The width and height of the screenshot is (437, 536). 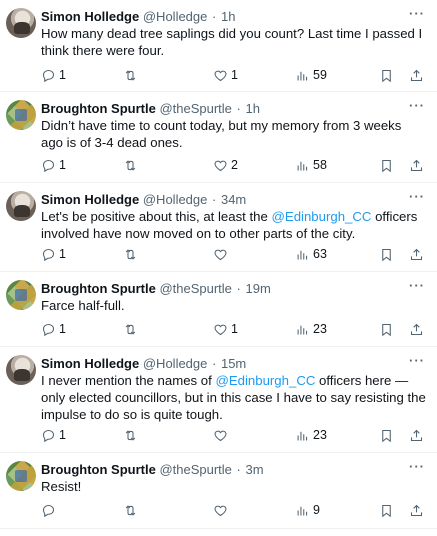 I want to click on reply-count: 1, so click(x=62, y=329).